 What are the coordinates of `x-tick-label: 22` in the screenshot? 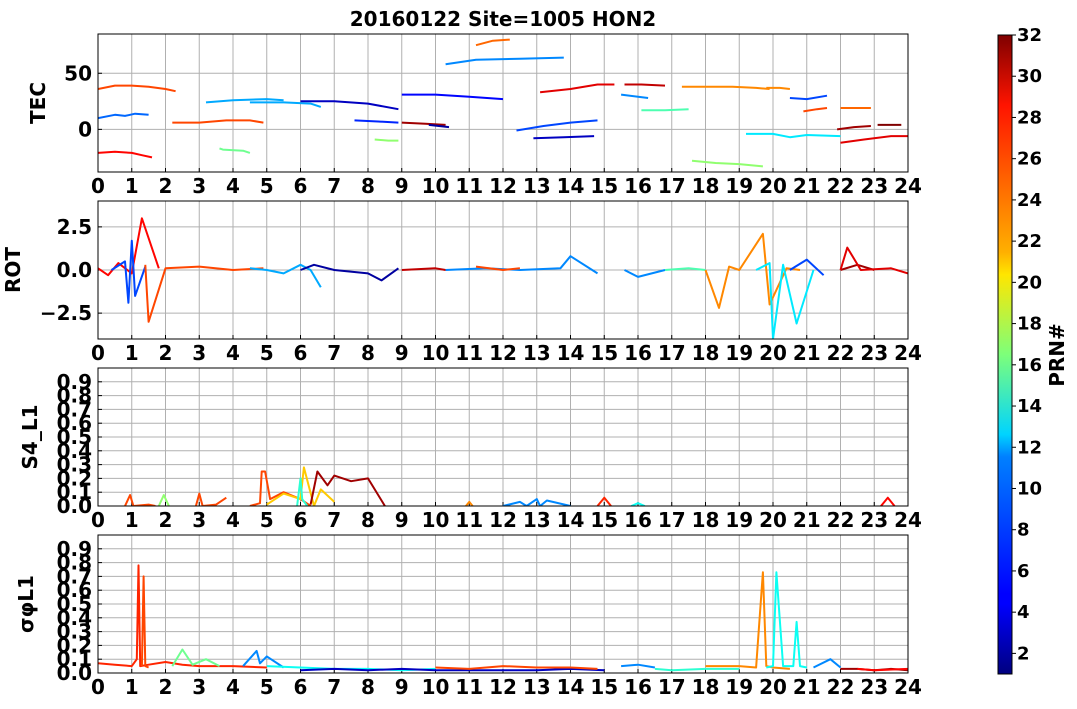 It's located at (841, 186).